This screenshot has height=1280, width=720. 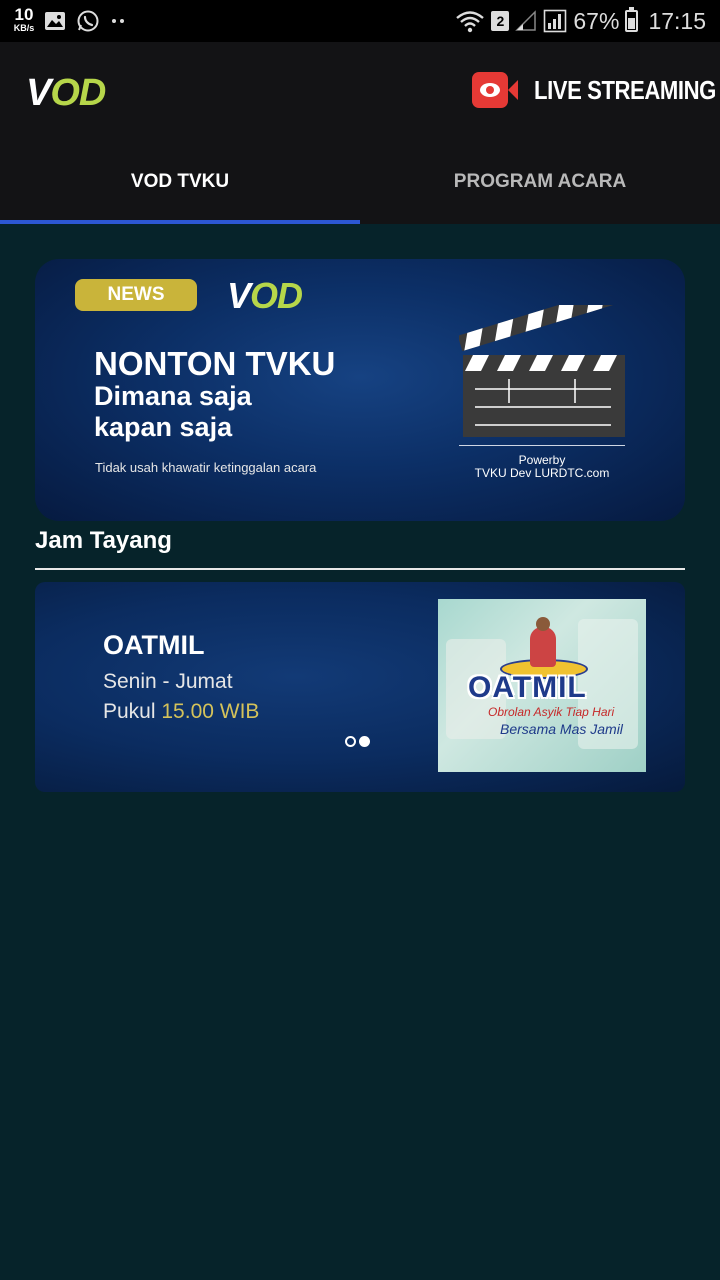 I want to click on network-speed-unit: KB/s, so click(x=24, y=28).